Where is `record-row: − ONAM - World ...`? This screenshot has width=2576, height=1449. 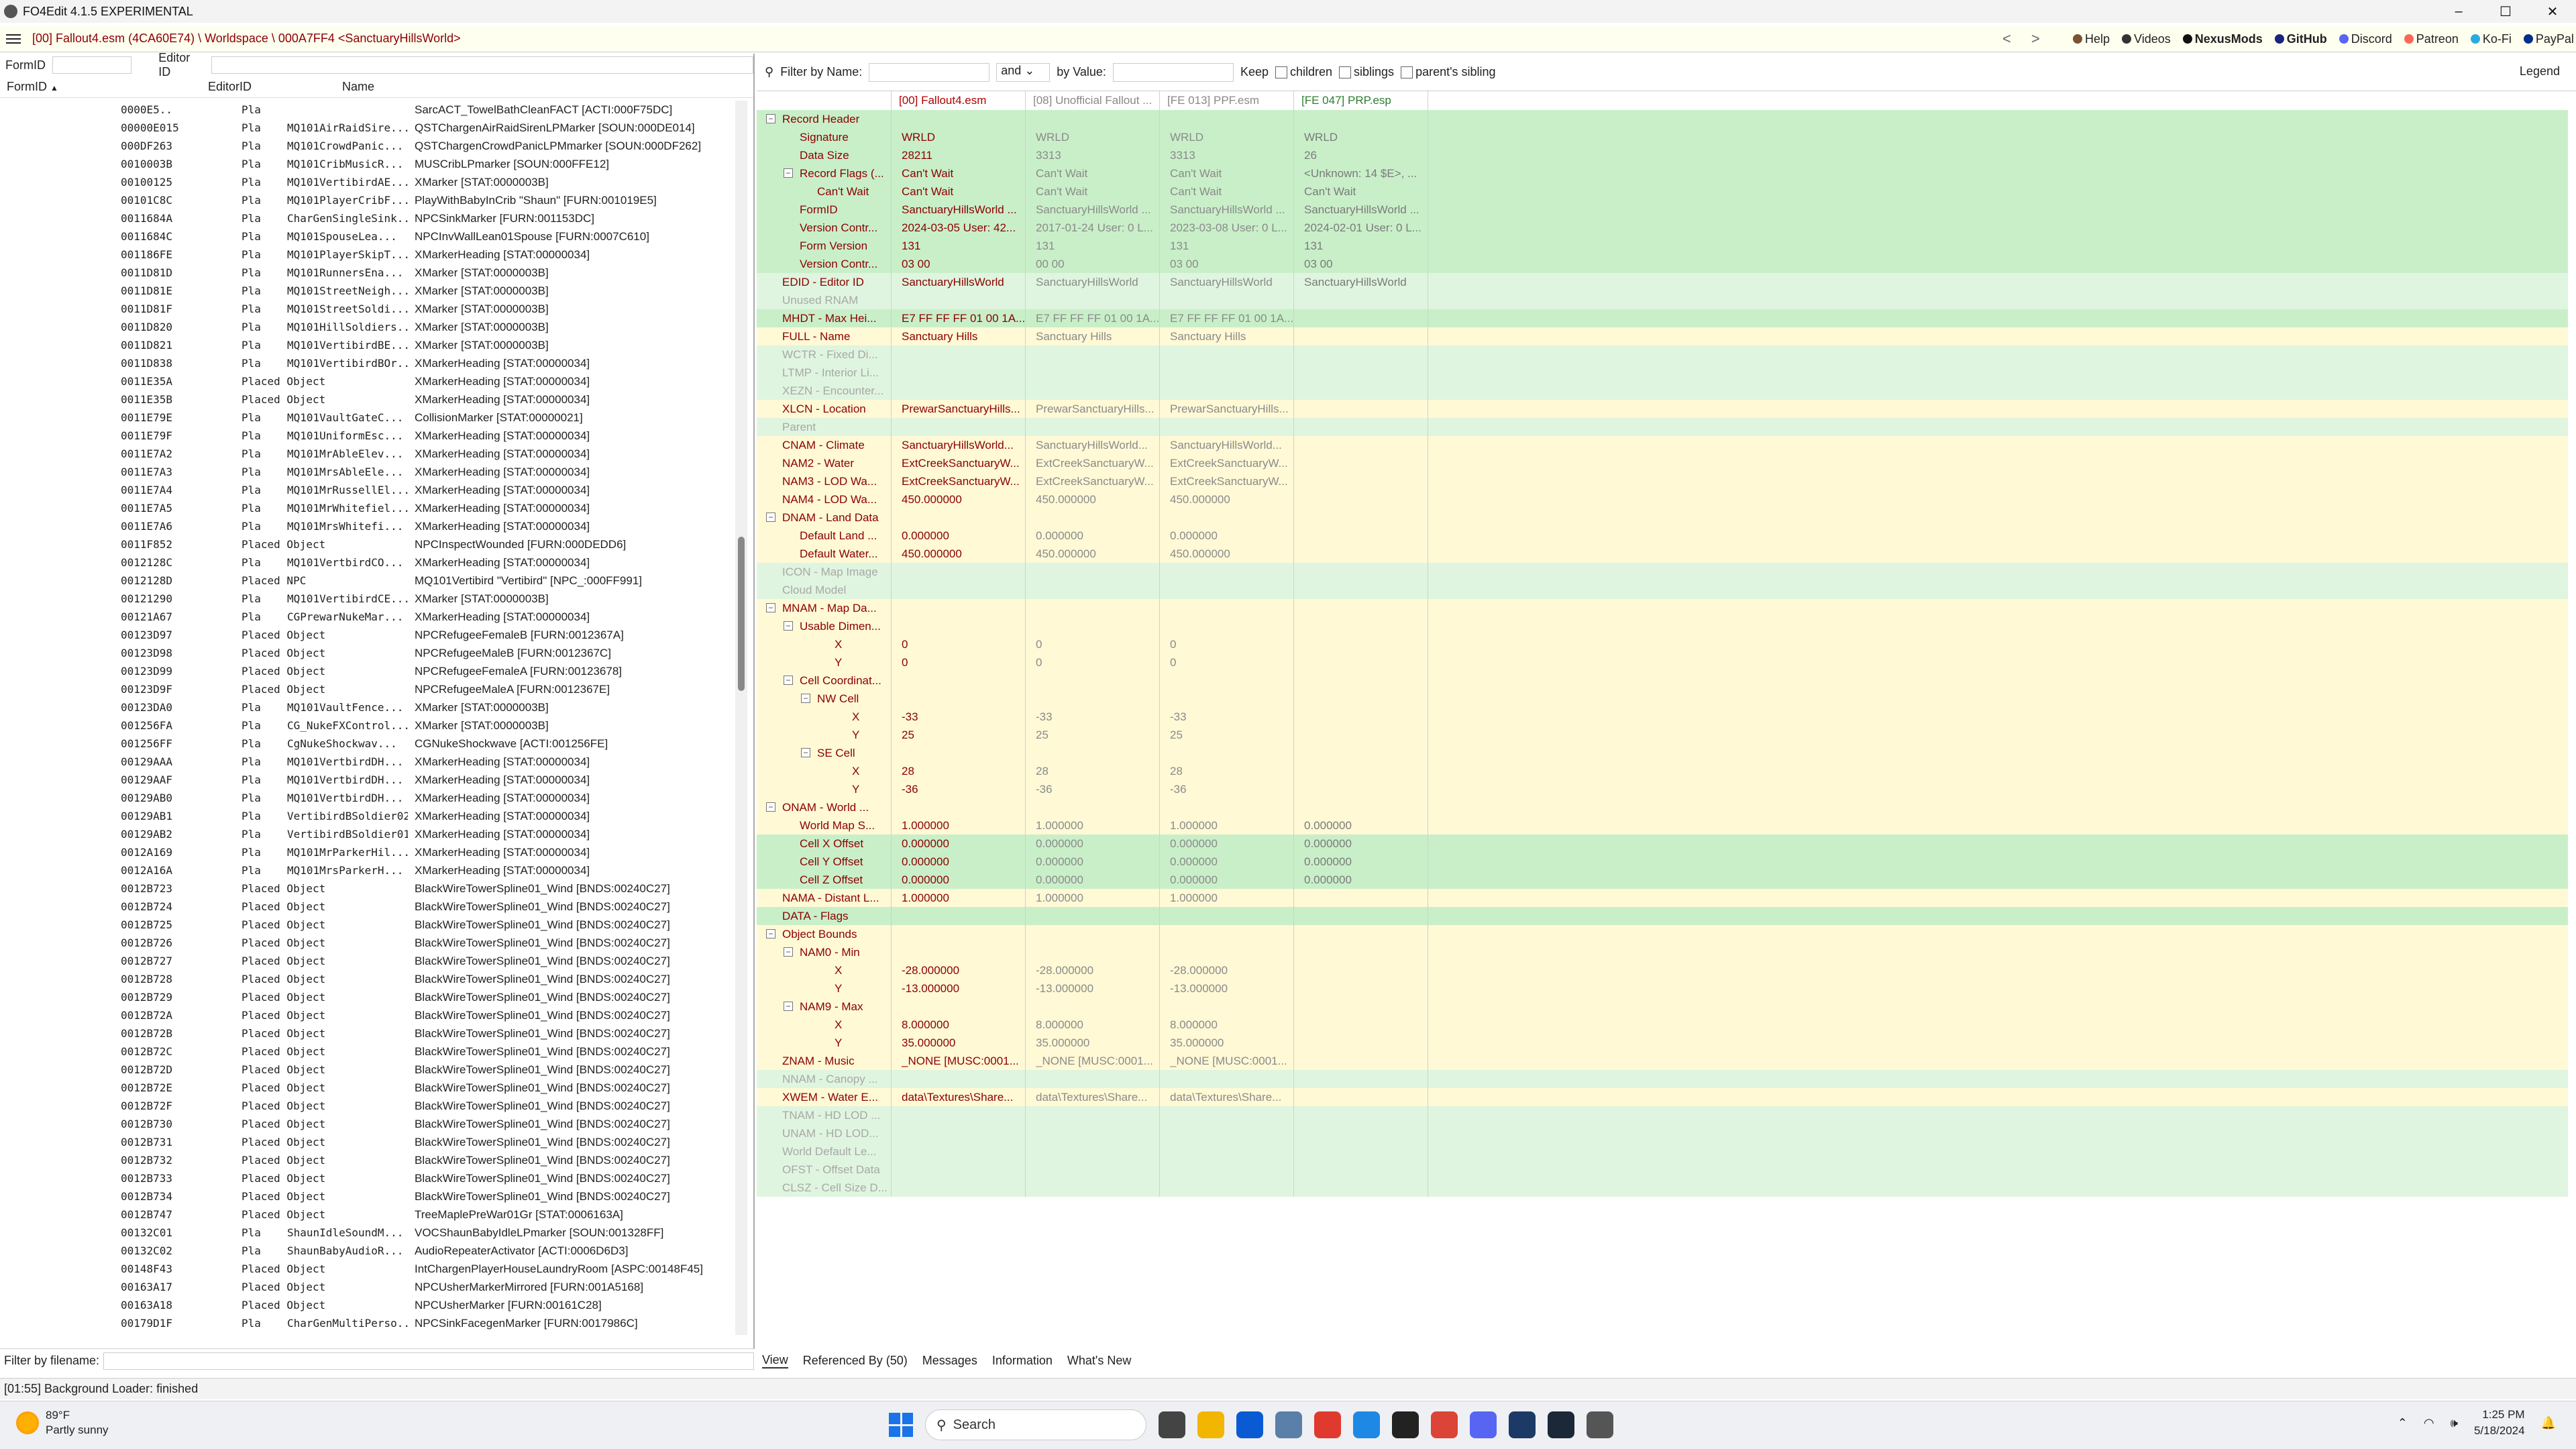 record-row: − ONAM - World ... is located at coordinates (1662, 807).